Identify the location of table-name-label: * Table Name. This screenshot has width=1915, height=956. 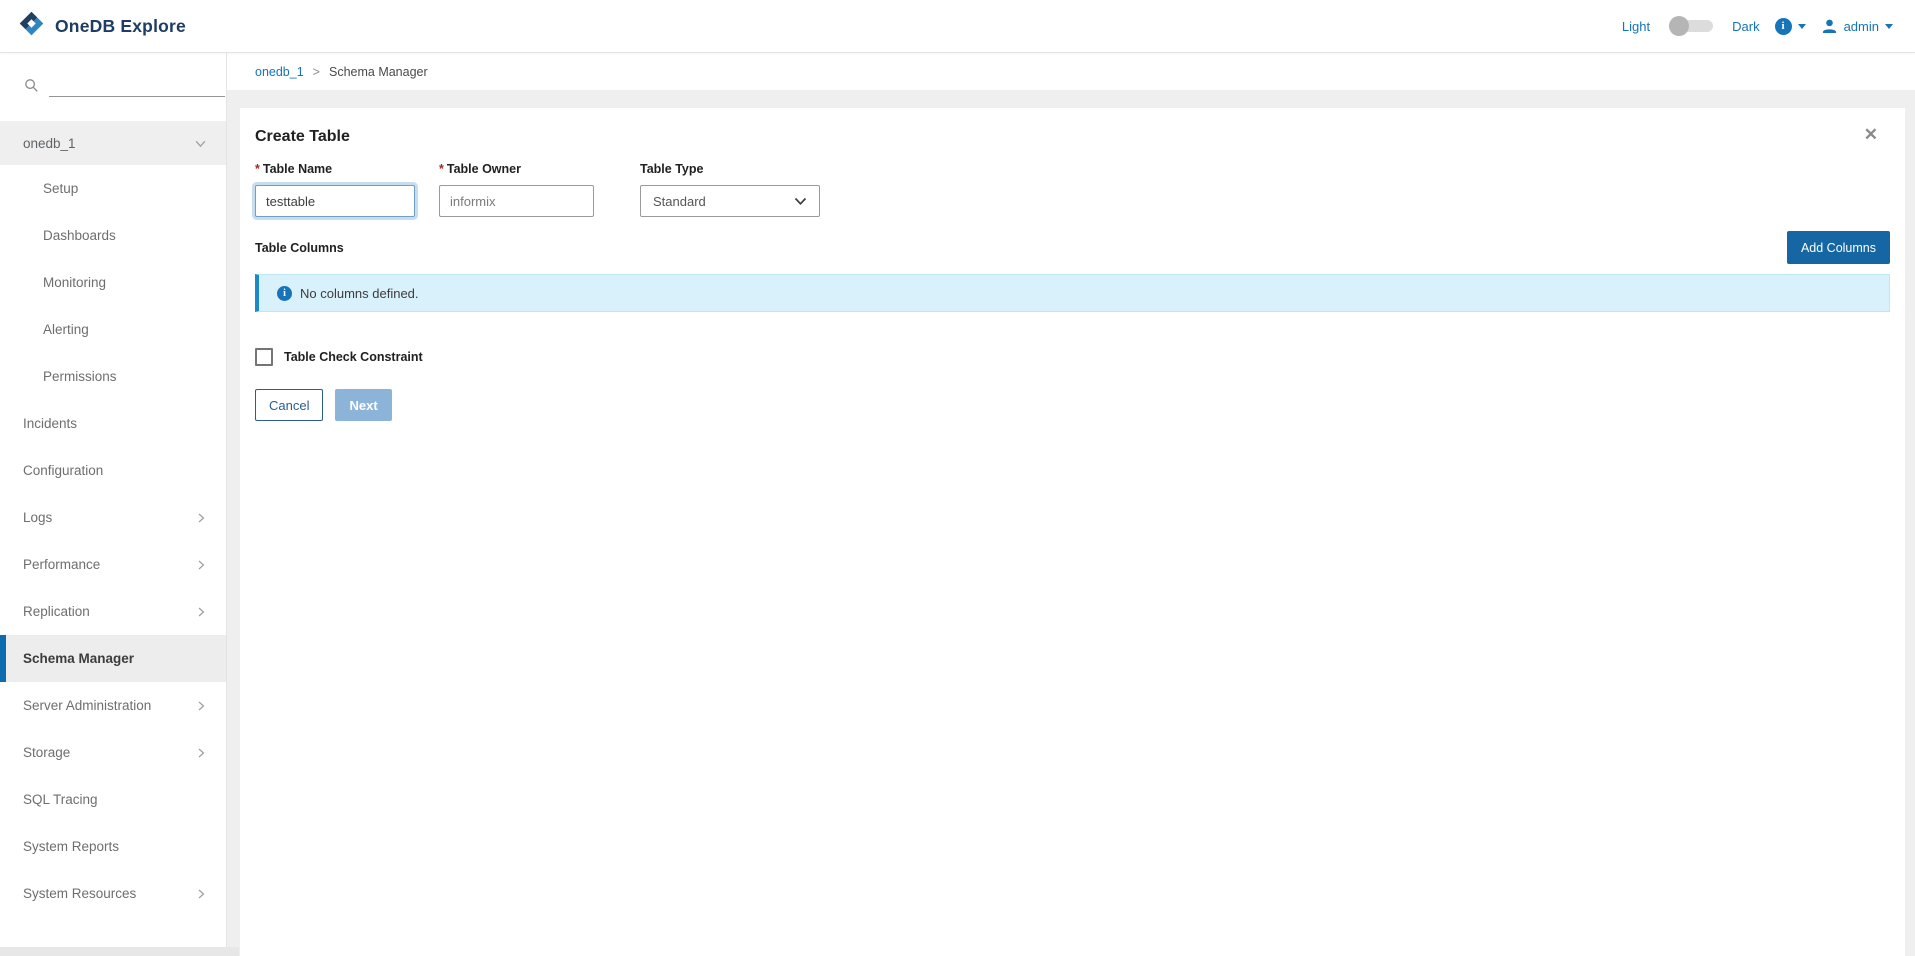
(294, 169).